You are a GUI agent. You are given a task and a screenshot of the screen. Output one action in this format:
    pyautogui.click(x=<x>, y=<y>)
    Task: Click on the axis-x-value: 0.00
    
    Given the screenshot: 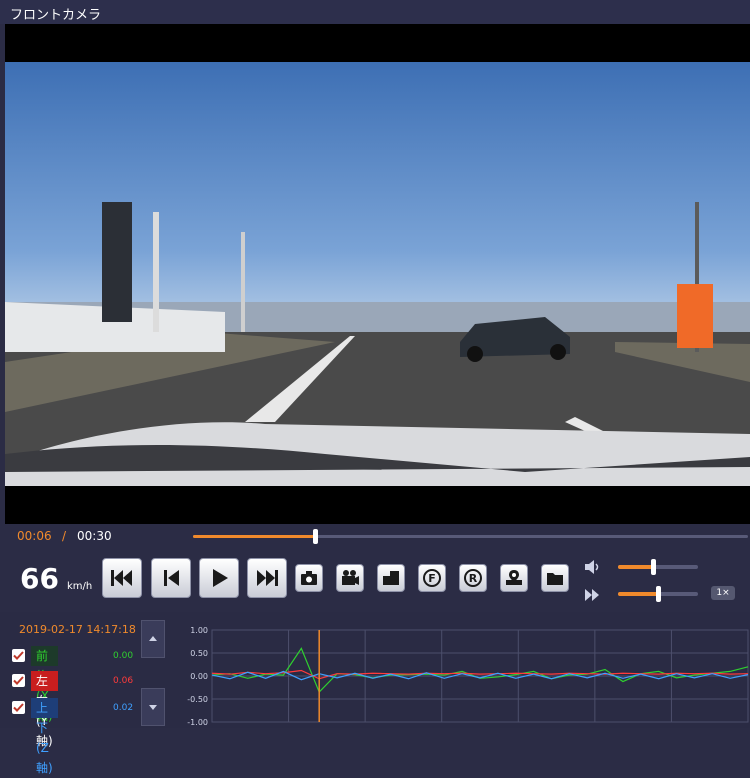 What is the action you would take?
    pyautogui.click(x=123, y=656)
    